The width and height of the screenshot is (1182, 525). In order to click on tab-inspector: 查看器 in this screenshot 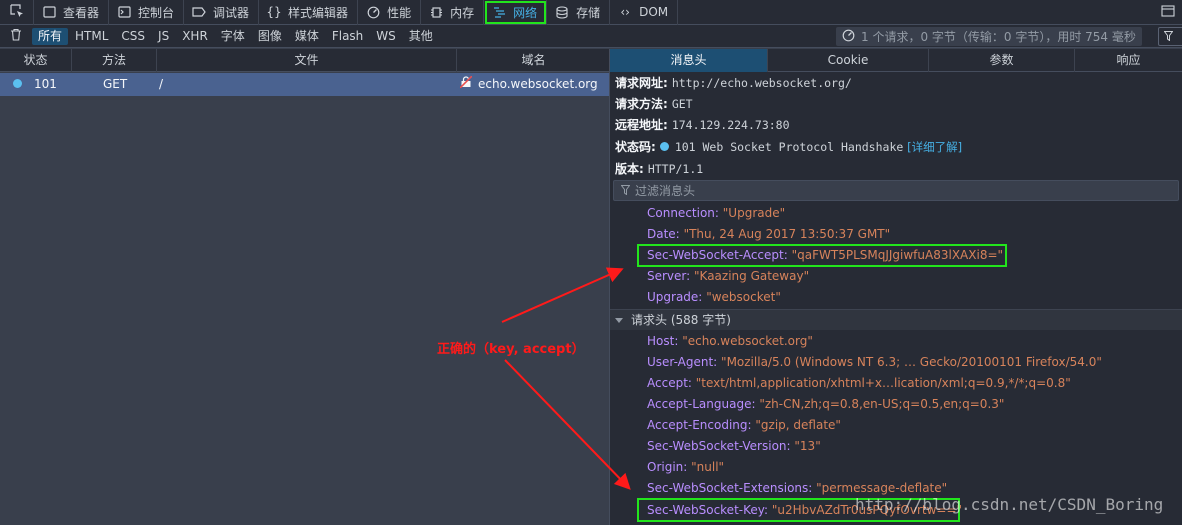, I will do `click(72, 12)`.